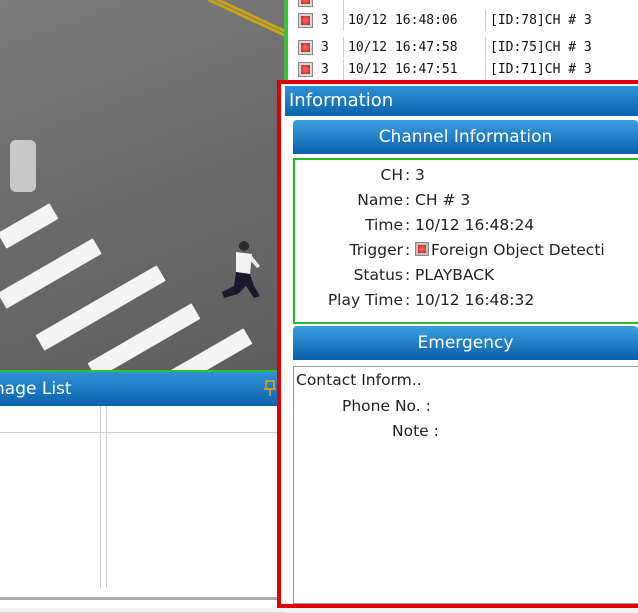  I want to click on contact-information-label: Contact Inform.., so click(359, 380).